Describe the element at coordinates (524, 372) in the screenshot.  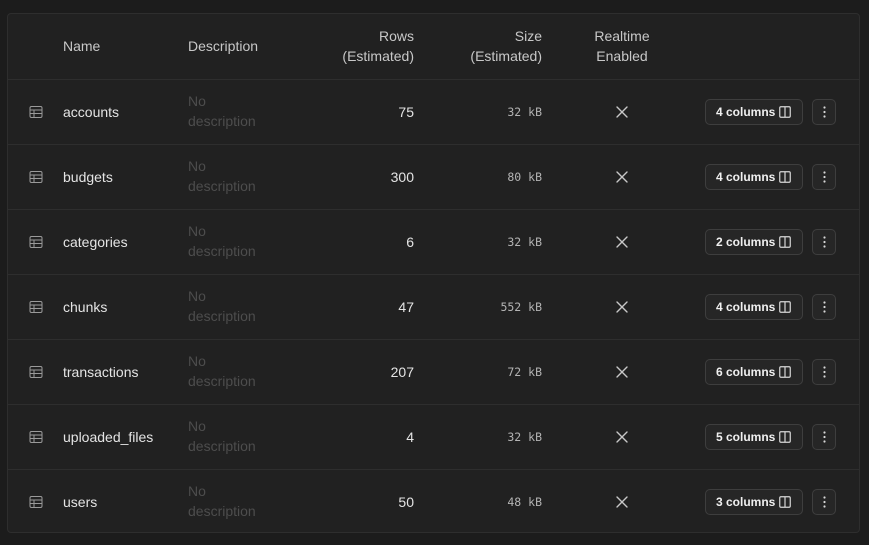
I see `table-size-estimate: 72 kB` at that location.